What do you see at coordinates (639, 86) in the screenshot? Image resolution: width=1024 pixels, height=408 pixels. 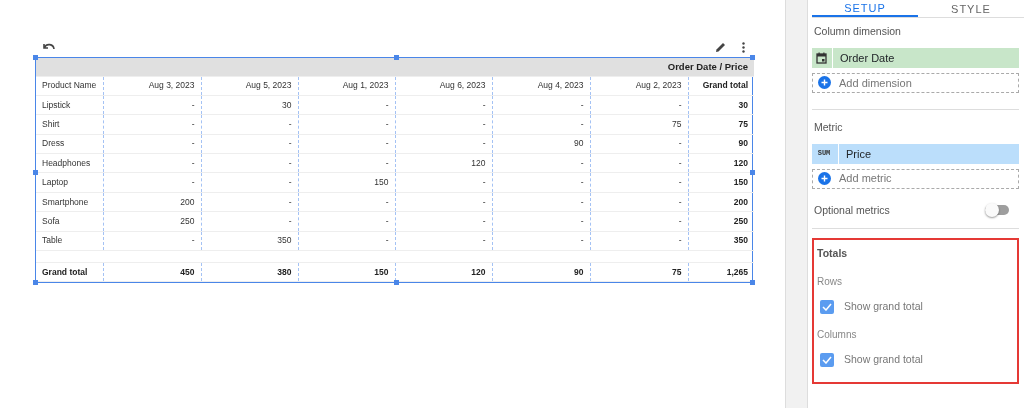 I see `column-header: Aug 2, 2023` at bounding box center [639, 86].